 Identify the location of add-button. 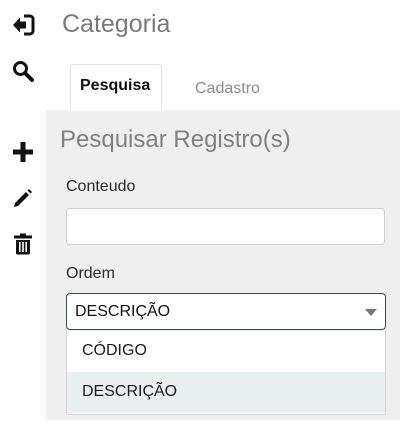
(23, 152).